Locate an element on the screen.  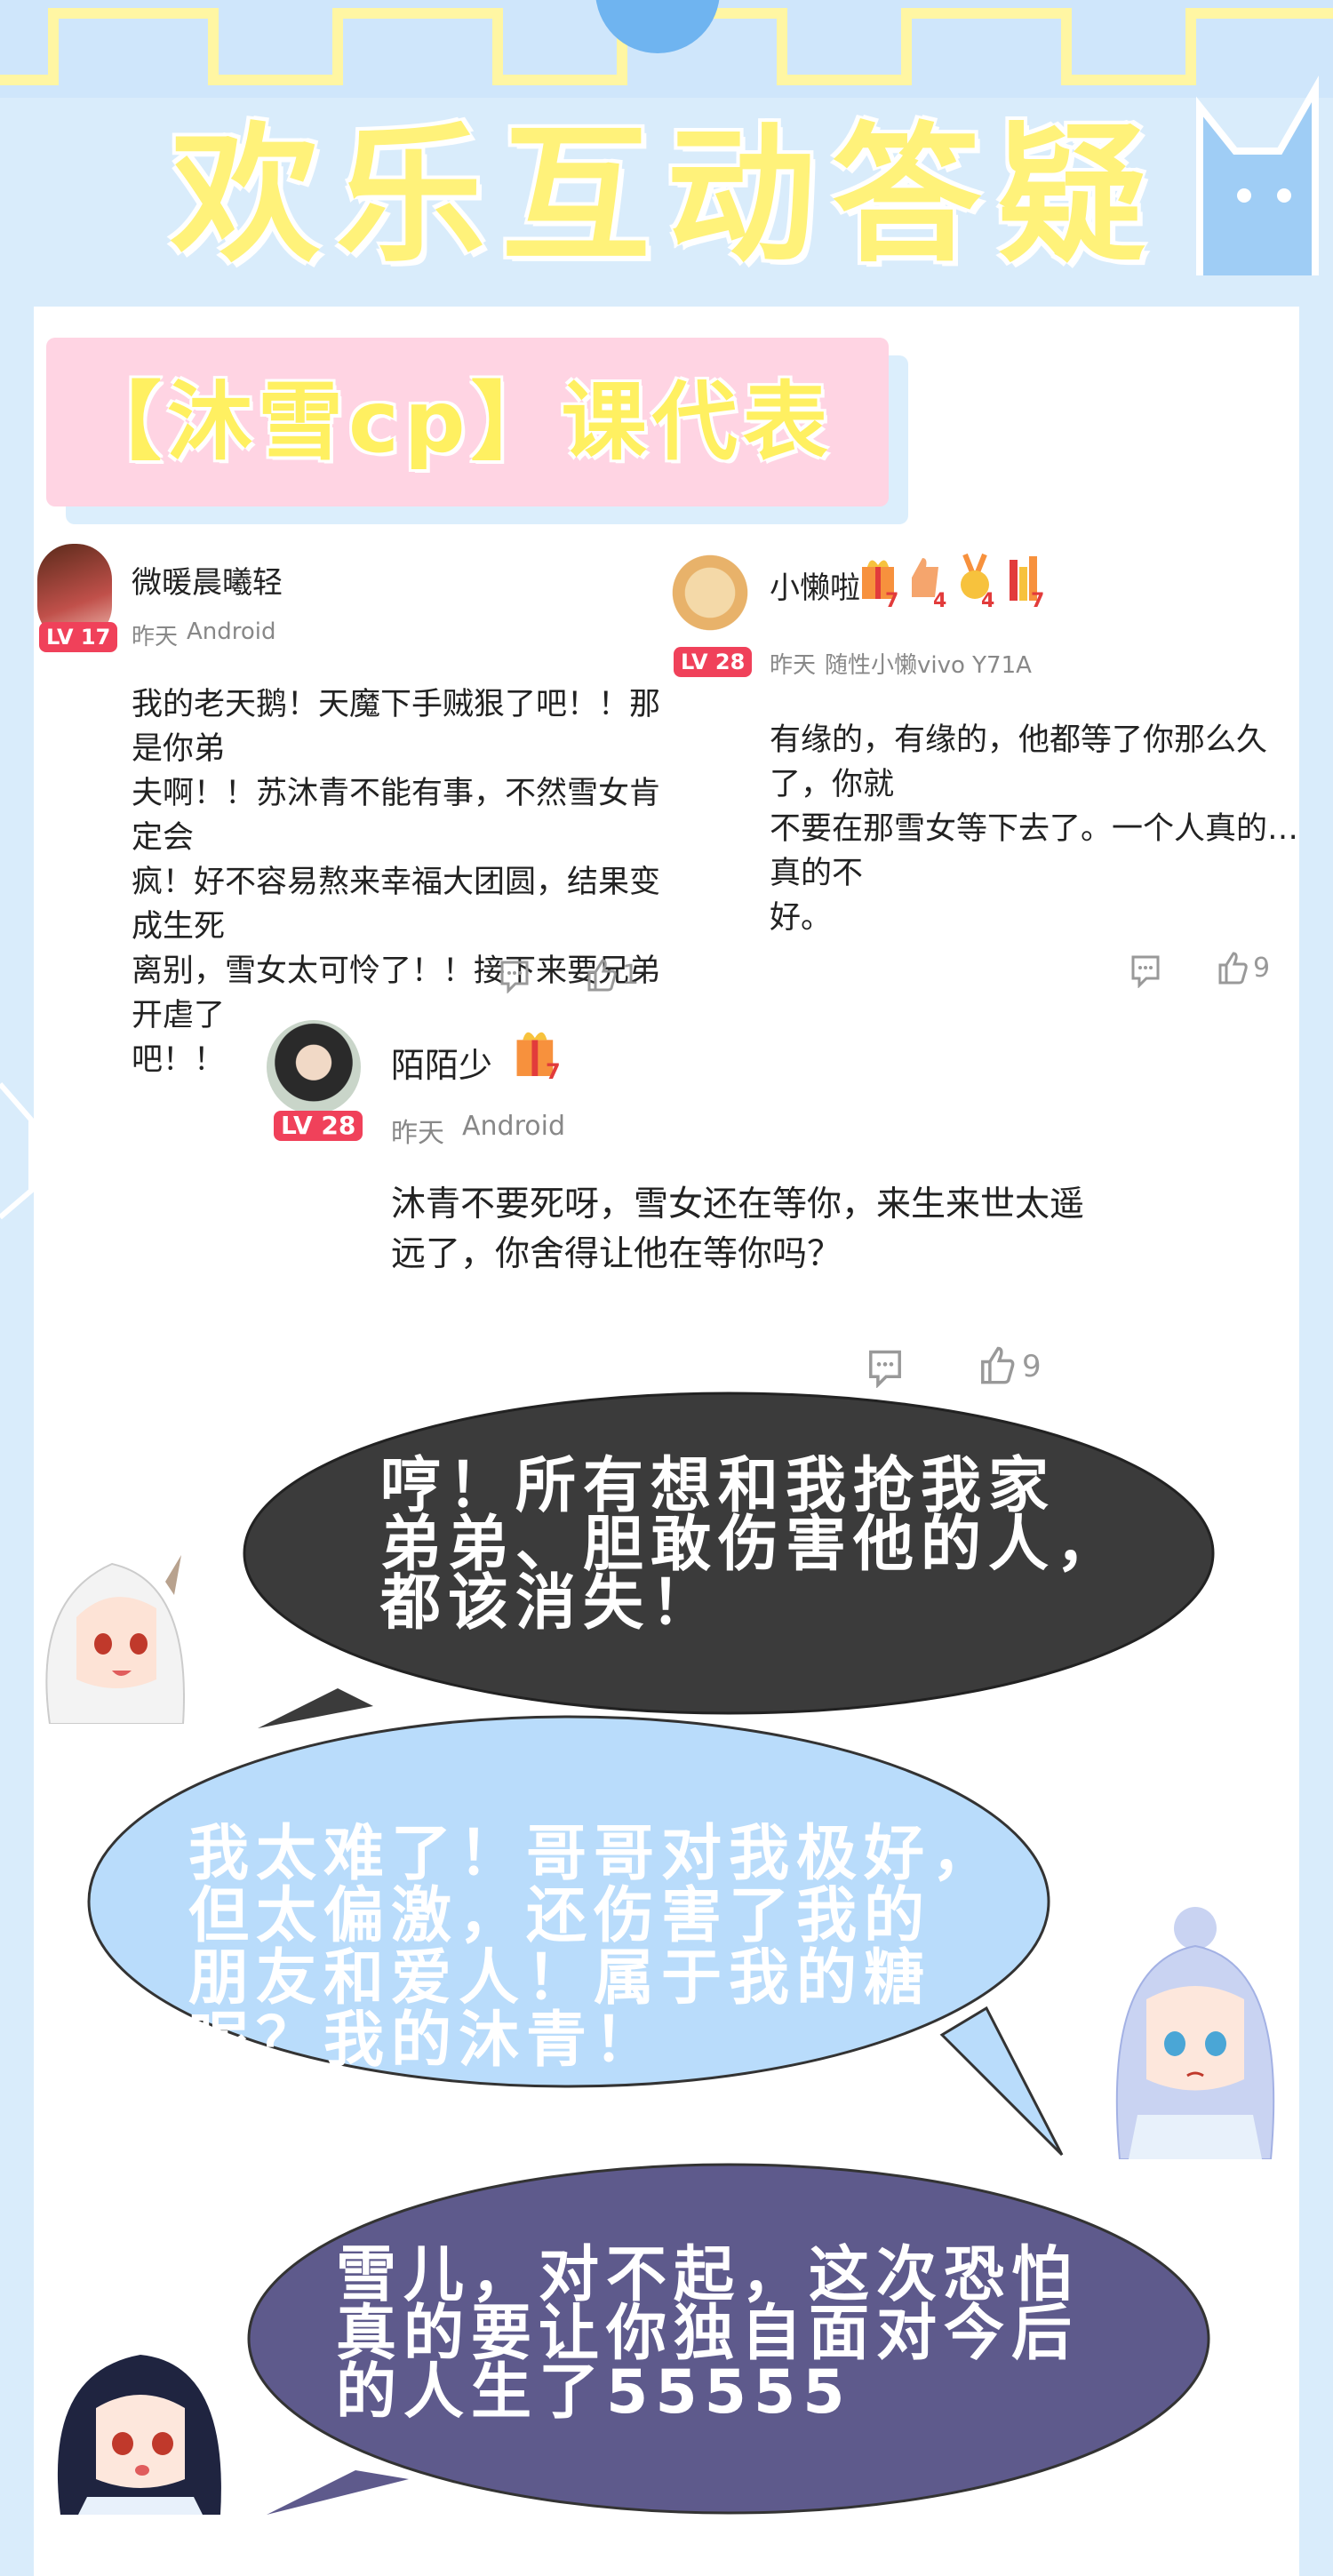
character-blue-hair-illustration is located at coordinates (1195, 2033).